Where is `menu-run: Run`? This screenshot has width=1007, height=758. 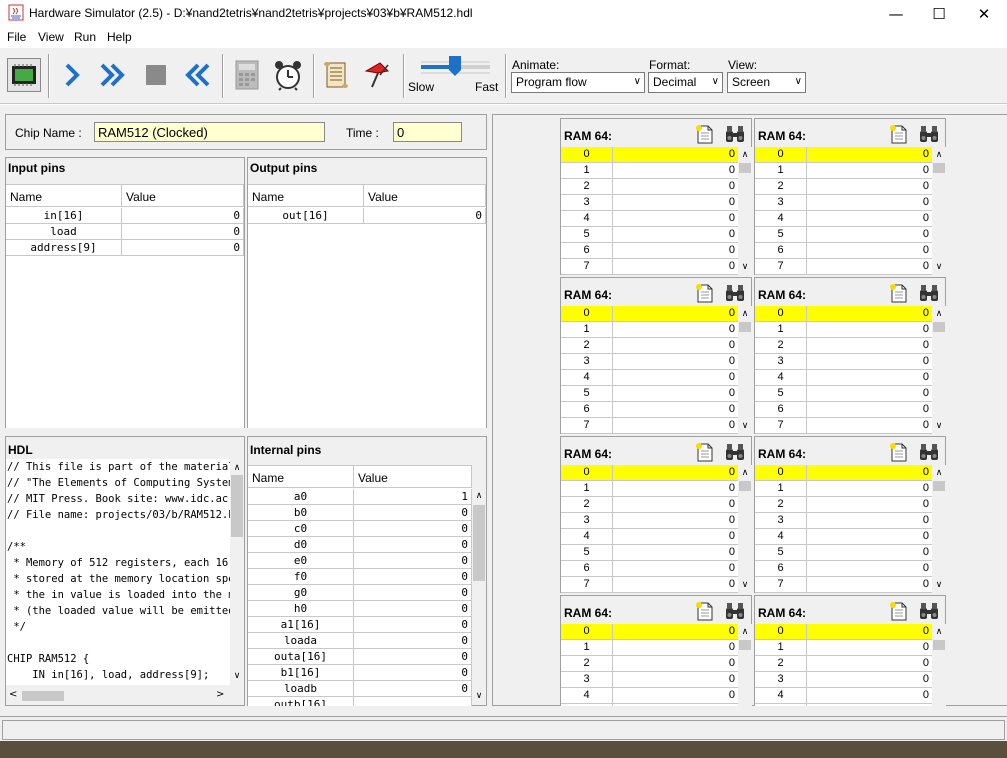 menu-run: Run is located at coordinates (85, 37).